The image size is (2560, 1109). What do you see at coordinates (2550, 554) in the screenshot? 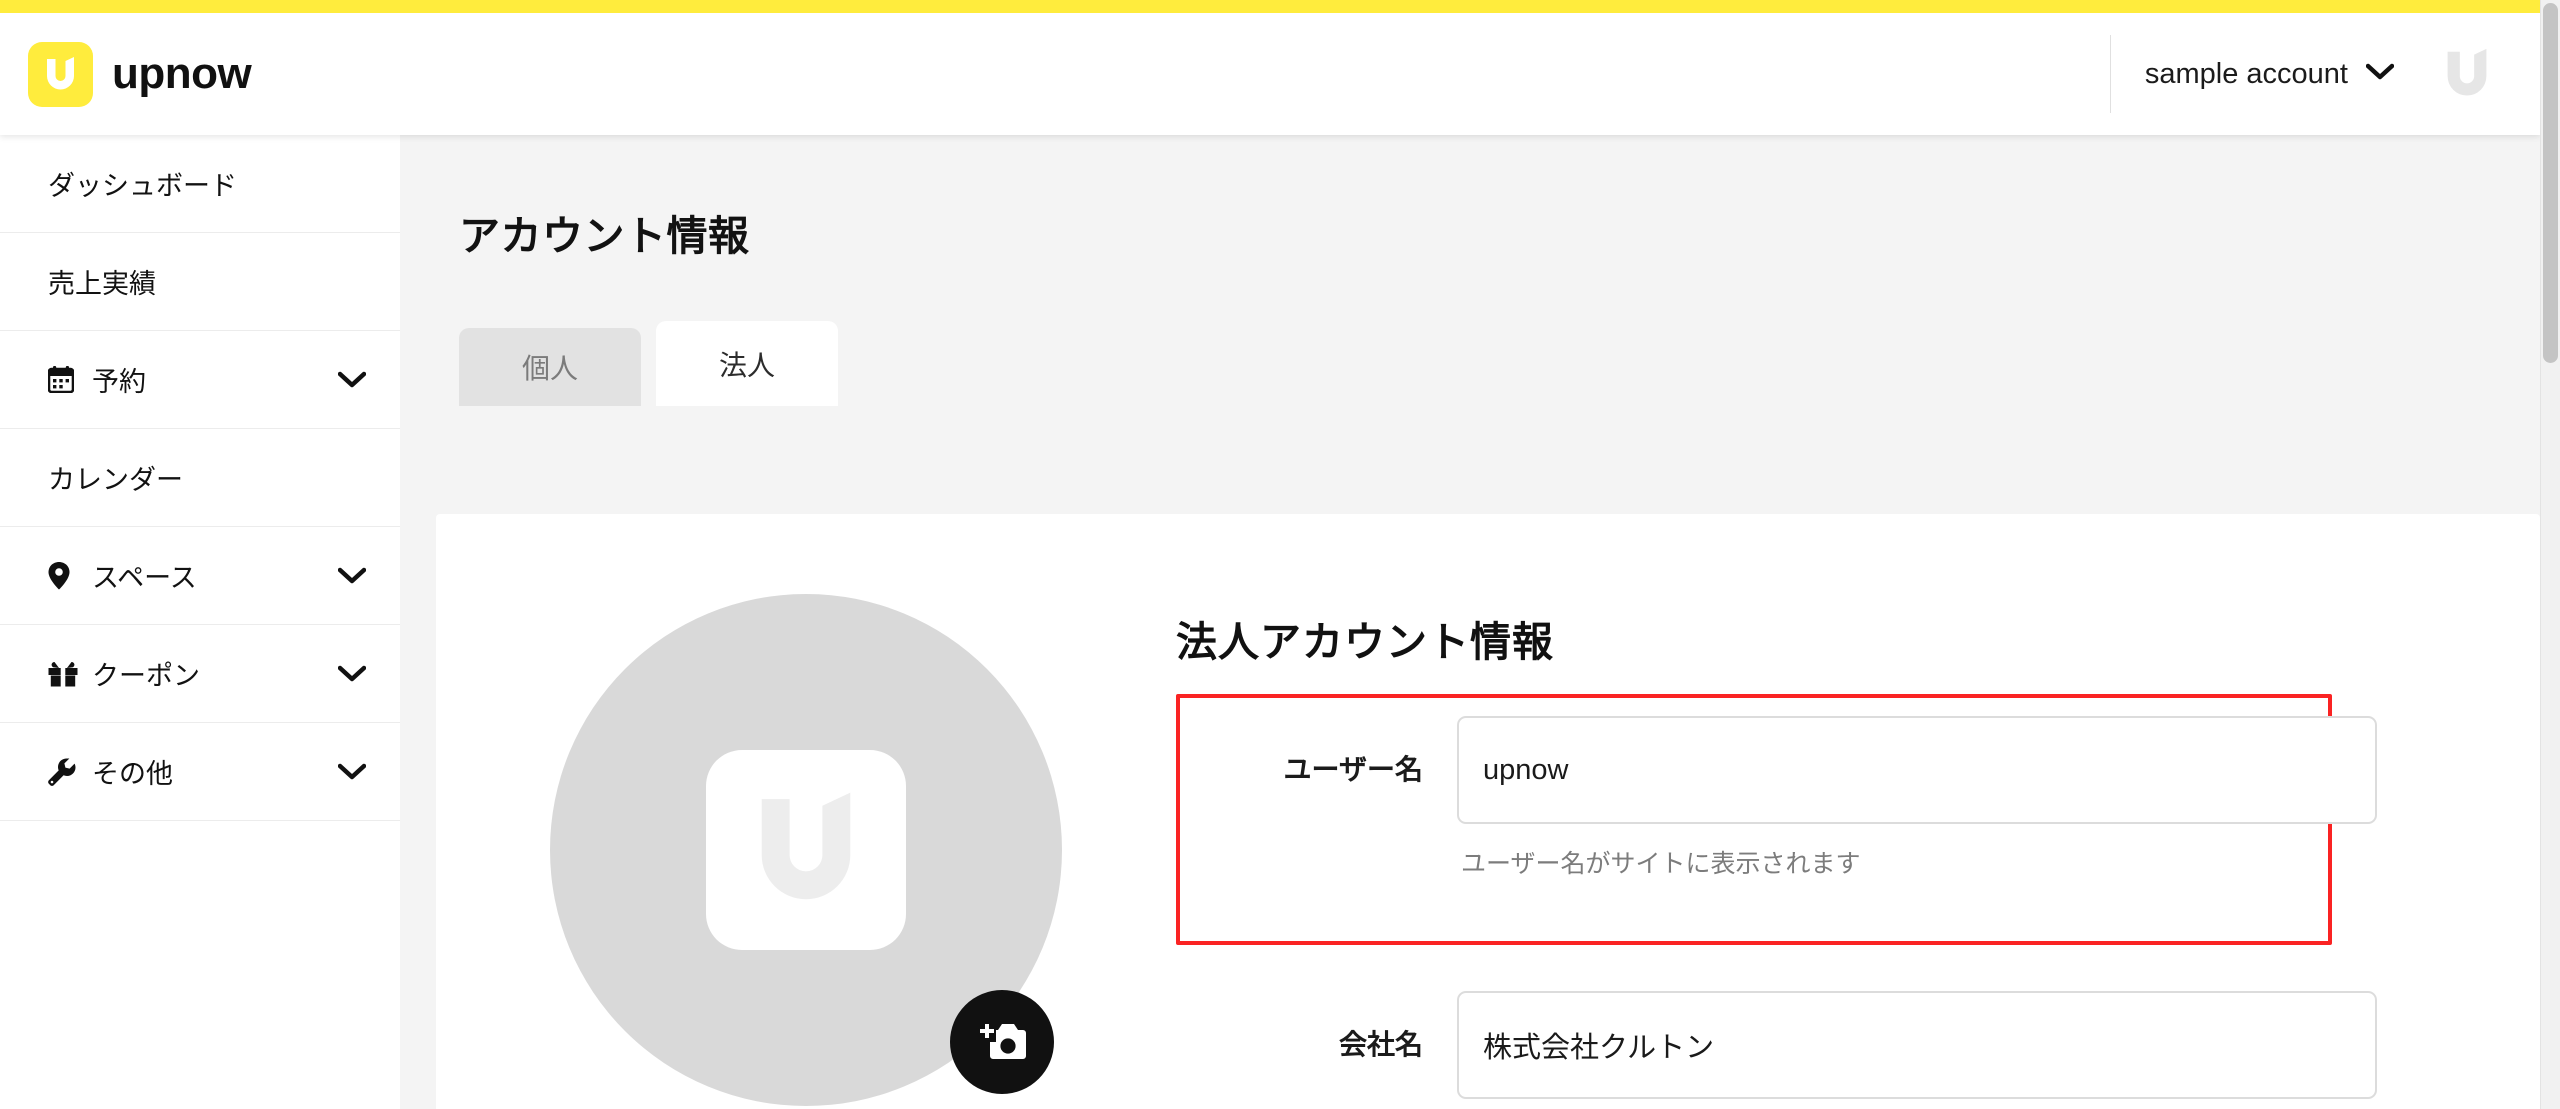
I see `page-scrollbar` at bounding box center [2550, 554].